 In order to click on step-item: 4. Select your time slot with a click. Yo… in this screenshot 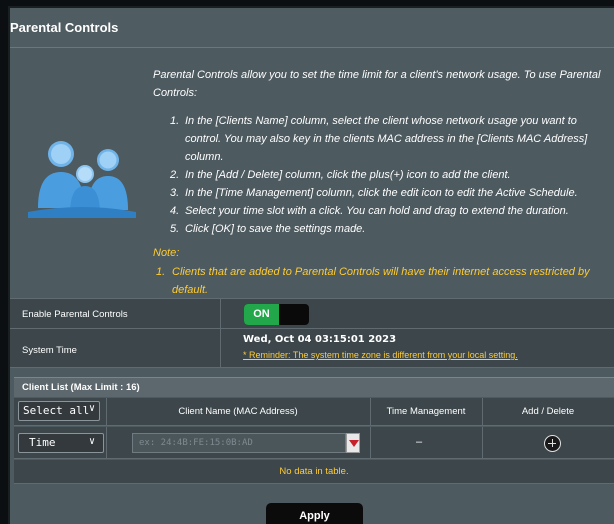, I will do `click(387, 211)`.